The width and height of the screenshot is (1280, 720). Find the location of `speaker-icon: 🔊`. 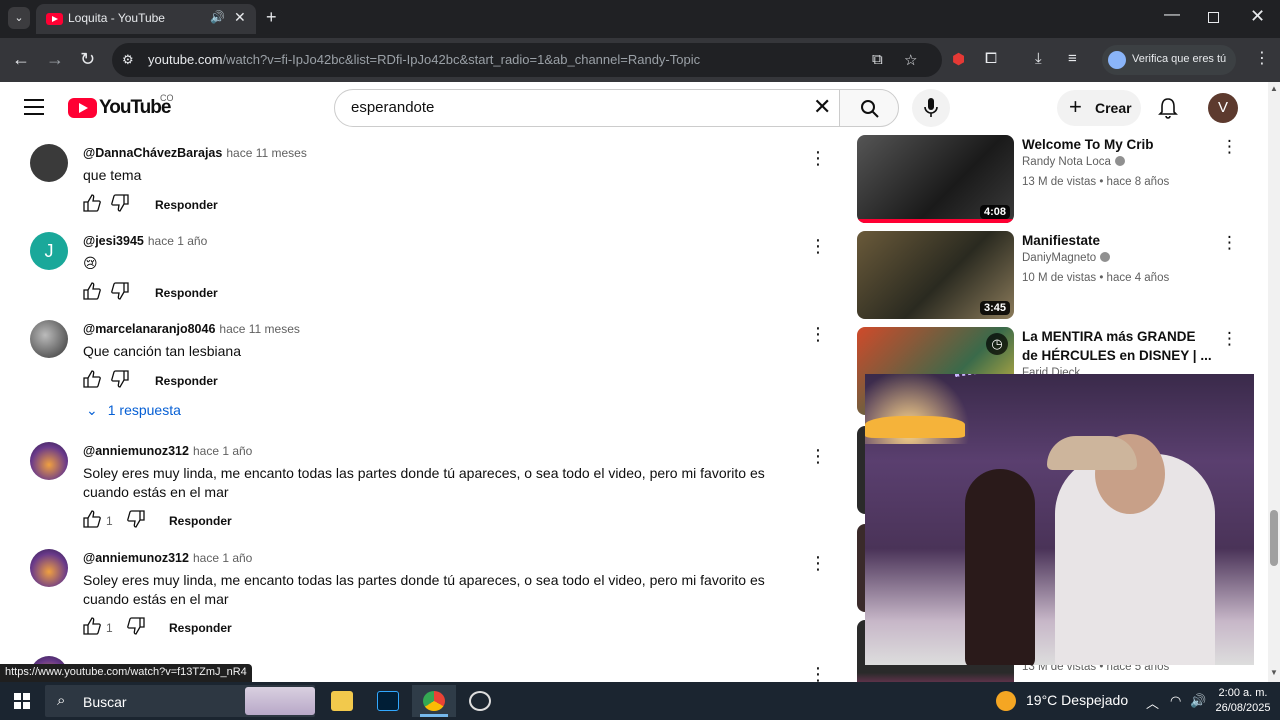

speaker-icon: 🔊 is located at coordinates (217, 17).